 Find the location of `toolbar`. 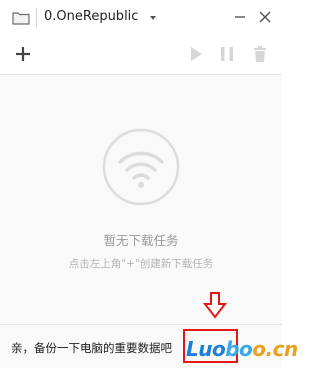

toolbar is located at coordinates (141, 55).